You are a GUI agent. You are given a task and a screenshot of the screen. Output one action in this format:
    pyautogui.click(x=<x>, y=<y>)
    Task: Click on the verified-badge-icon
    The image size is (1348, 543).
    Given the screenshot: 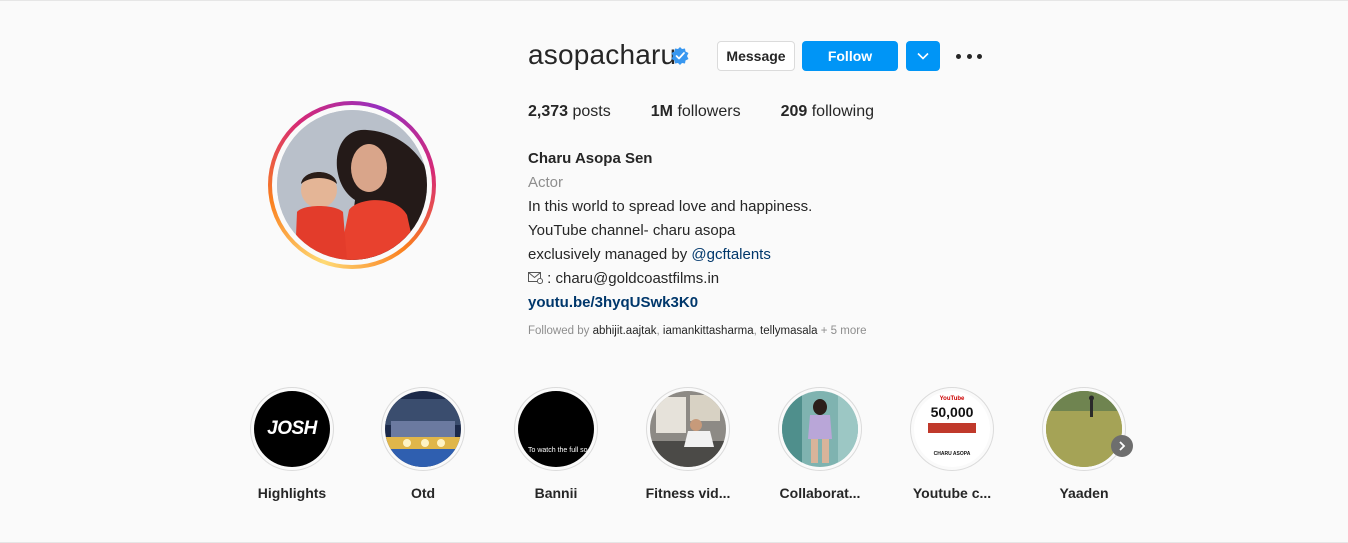 What is the action you would take?
    pyautogui.click(x=680, y=56)
    